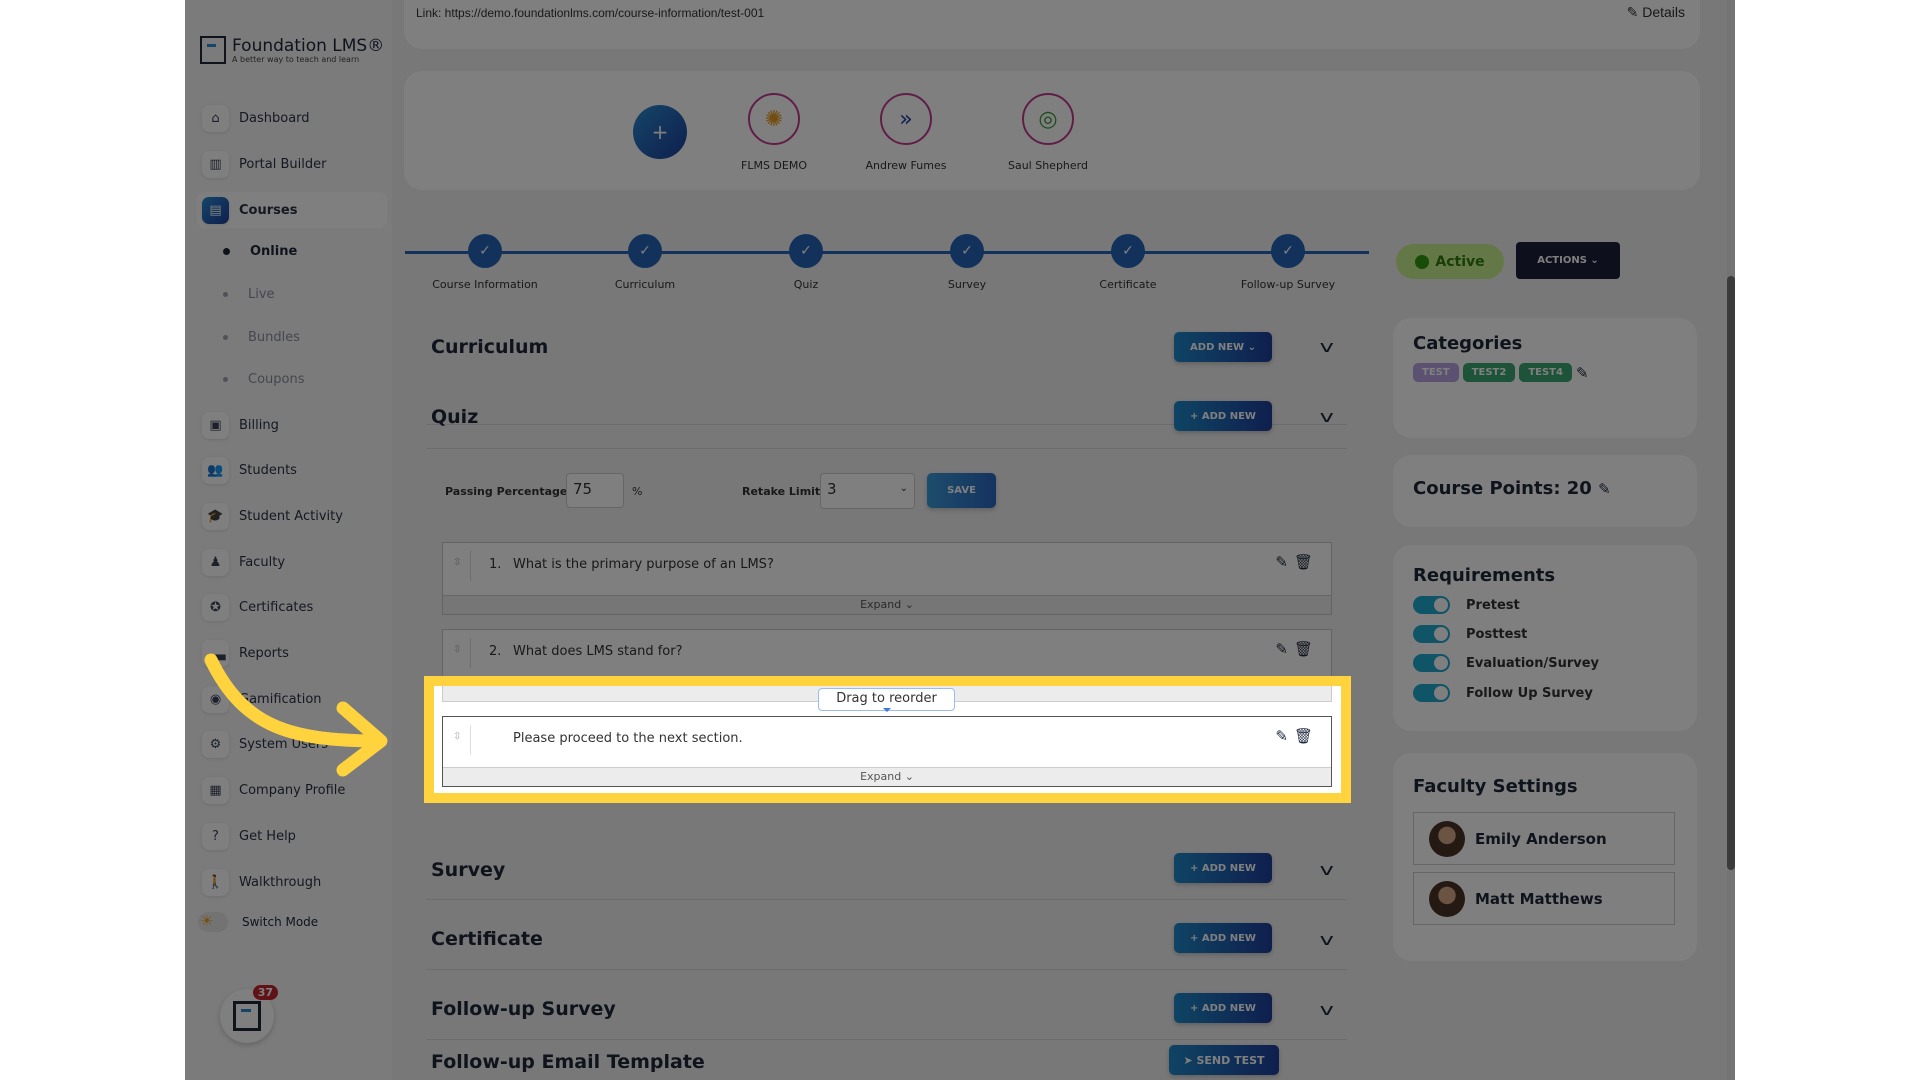  Describe the element at coordinates (292, 653) in the screenshot. I see `sidebar-item-reports: ▁▃ Reports` at that location.